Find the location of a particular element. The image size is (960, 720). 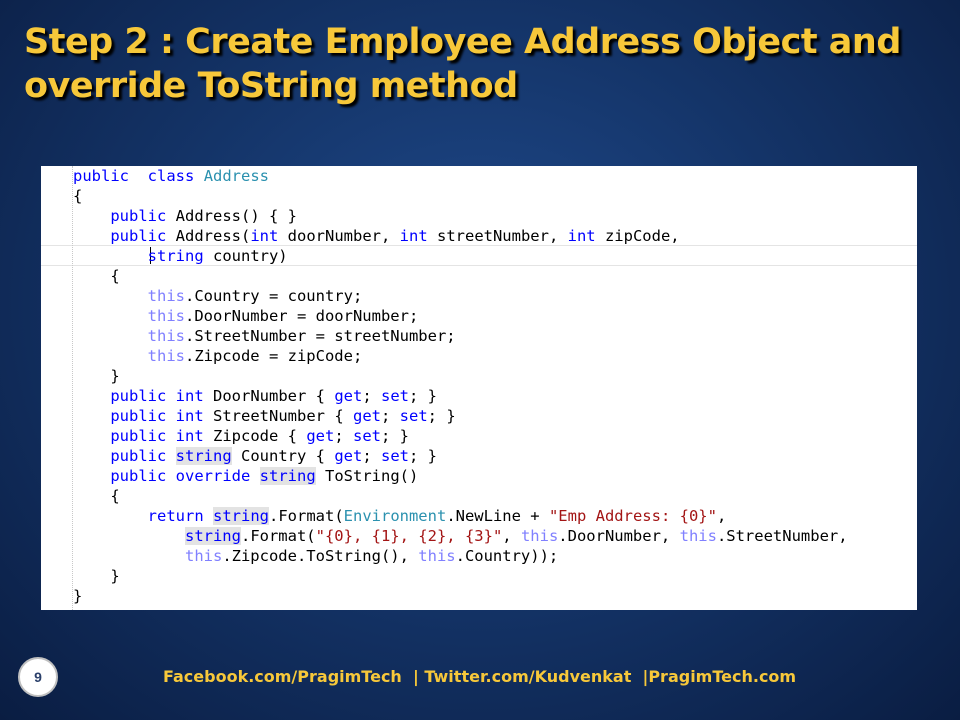

code-token: return is located at coordinates (175, 516).